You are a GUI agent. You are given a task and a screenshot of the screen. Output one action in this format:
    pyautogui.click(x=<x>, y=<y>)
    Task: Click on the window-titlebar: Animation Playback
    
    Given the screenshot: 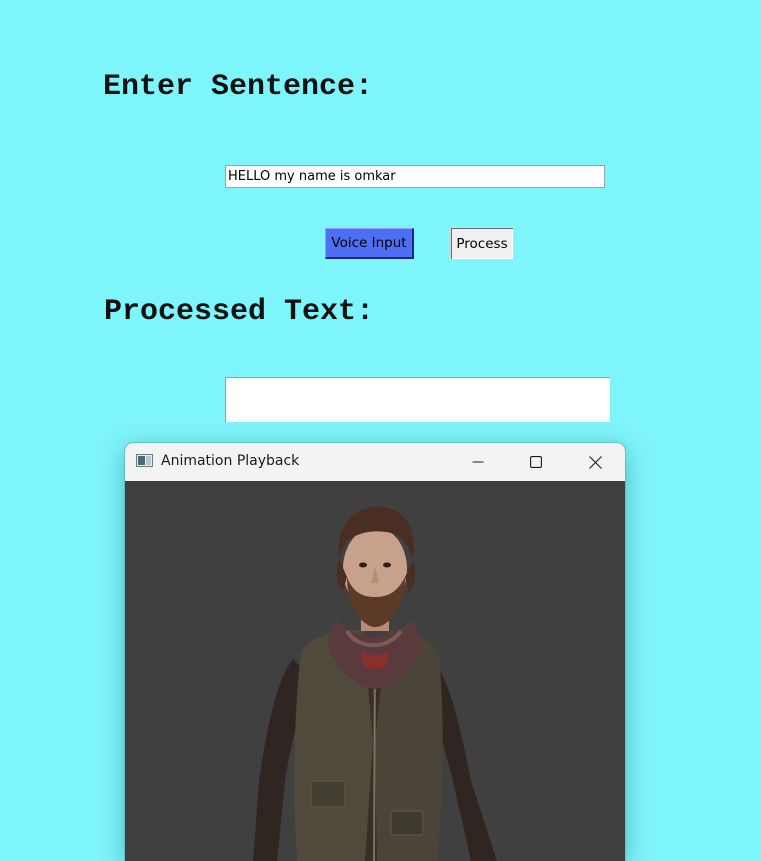 What is the action you would take?
    pyautogui.click(x=375, y=462)
    